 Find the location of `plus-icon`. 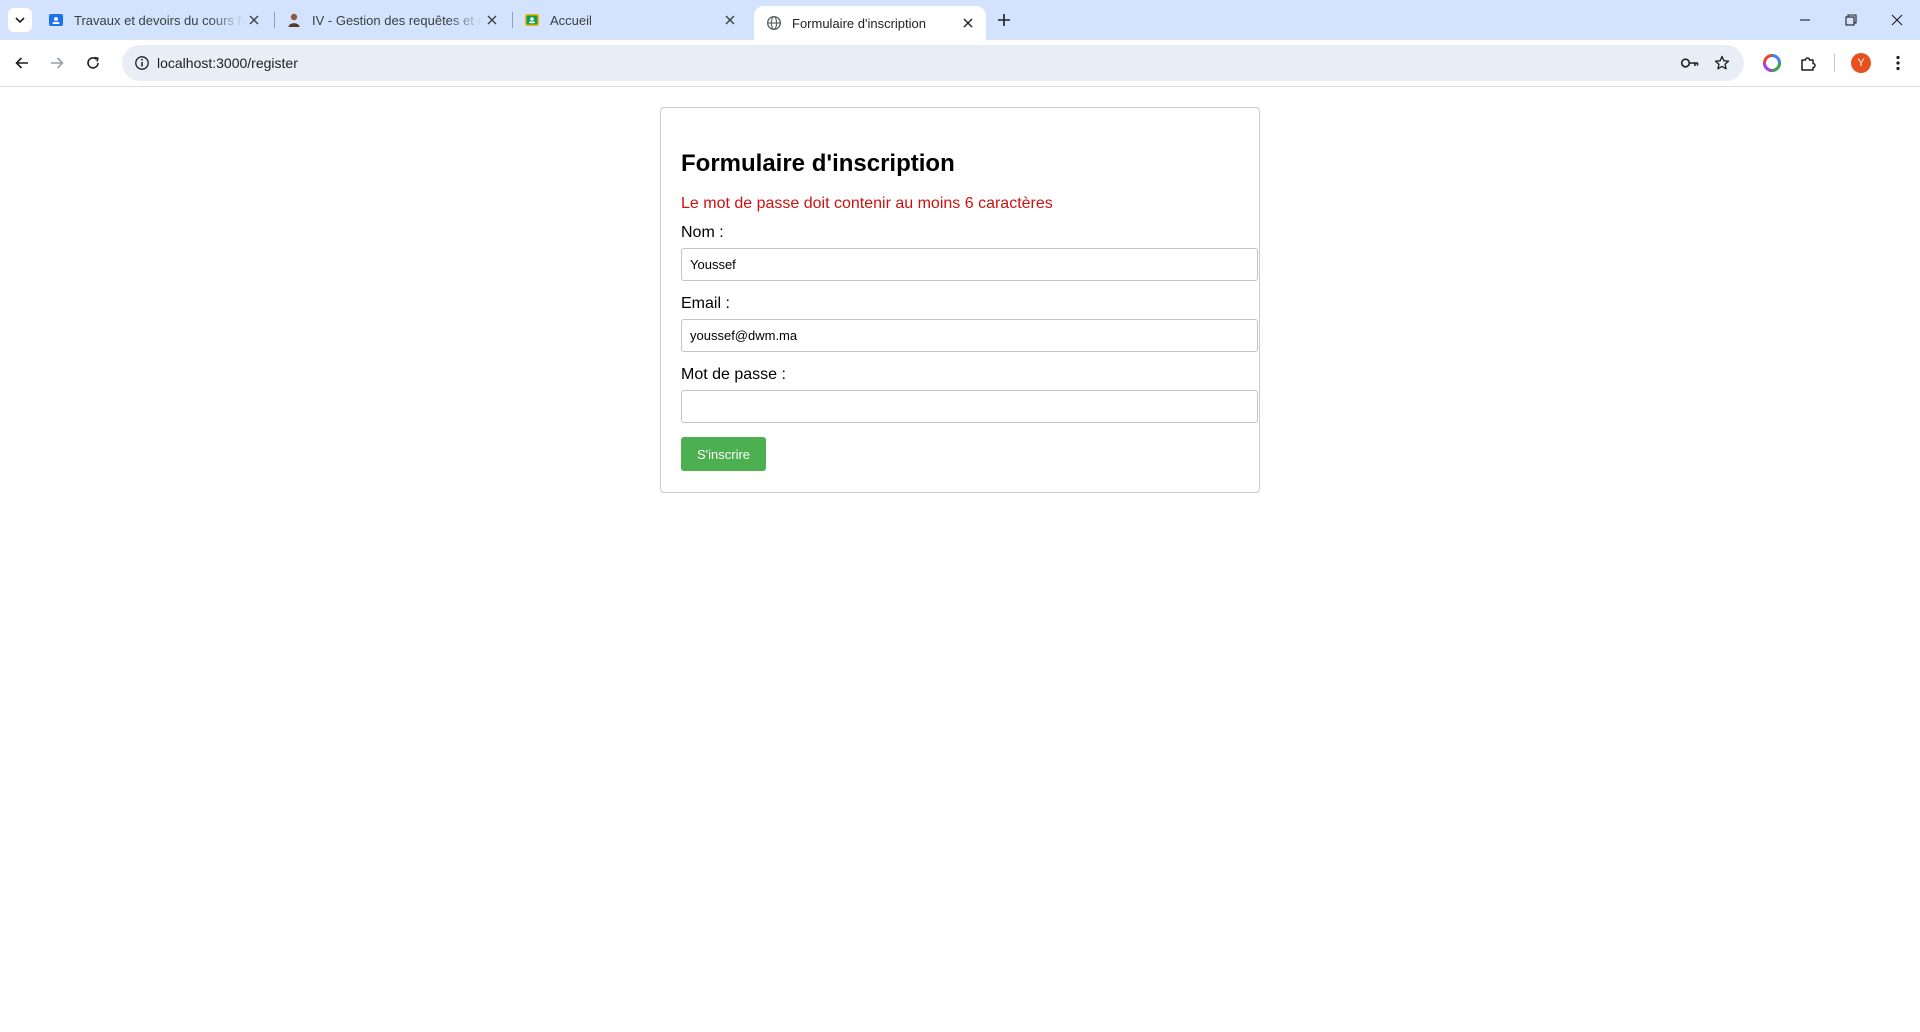

plus-icon is located at coordinates (1004, 20).